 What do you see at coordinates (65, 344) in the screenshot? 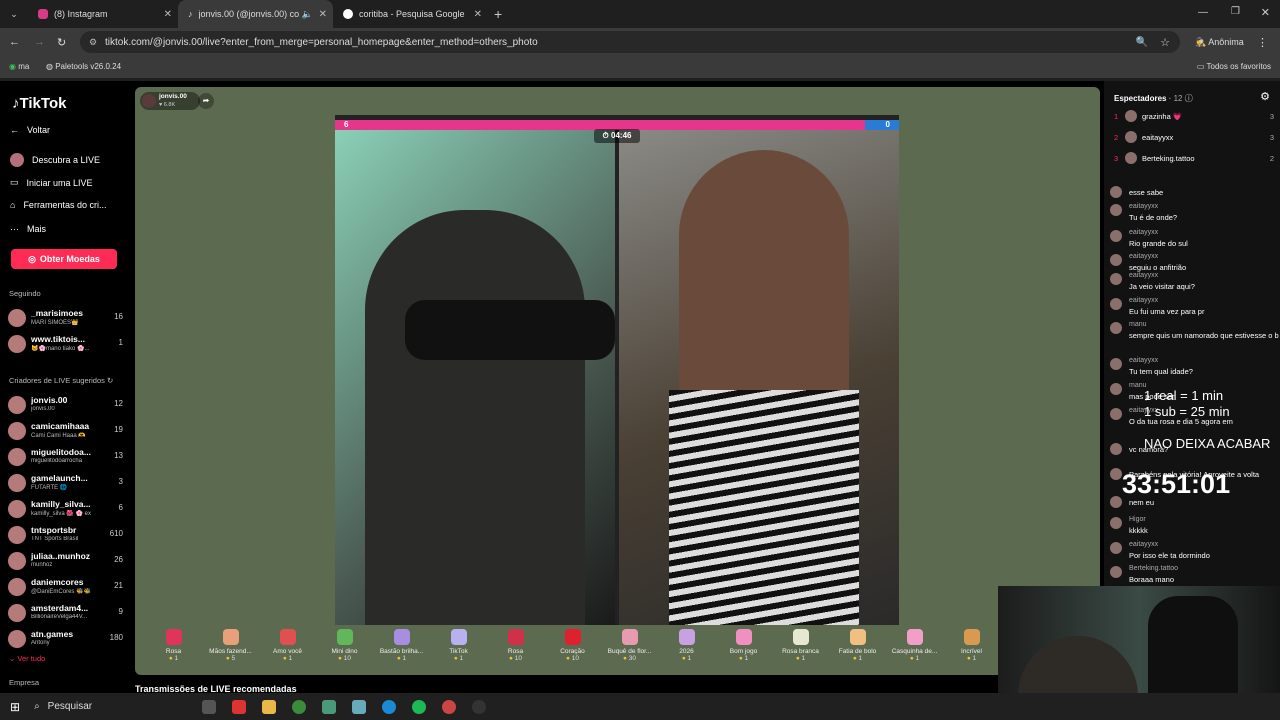
I see `following-account: www.tiktois... 🐱🌸mano tiako 🌸... 1` at bounding box center [65, 344].